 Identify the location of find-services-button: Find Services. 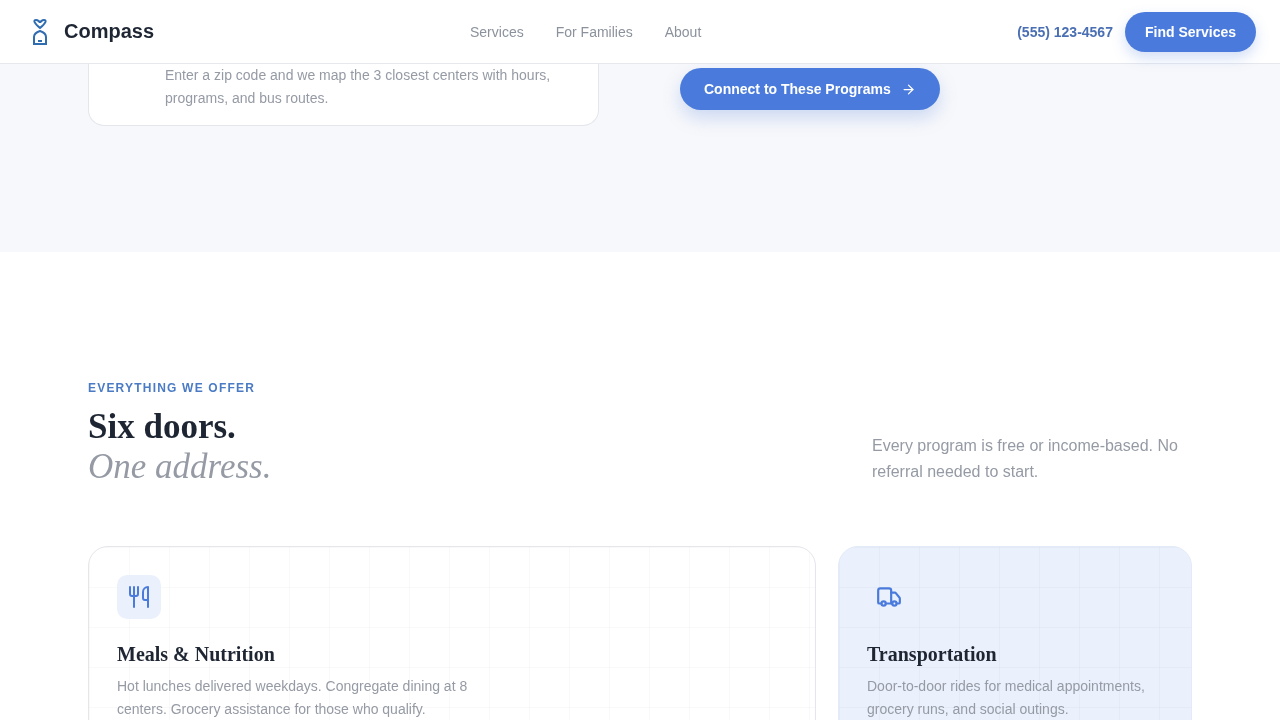
(1190, 31).